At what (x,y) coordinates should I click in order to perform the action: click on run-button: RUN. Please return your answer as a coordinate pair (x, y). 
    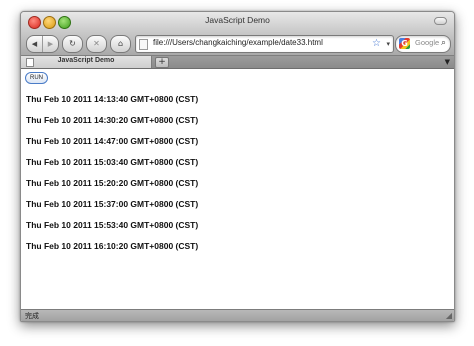
    Looking at the image, I should click on (36, 78).